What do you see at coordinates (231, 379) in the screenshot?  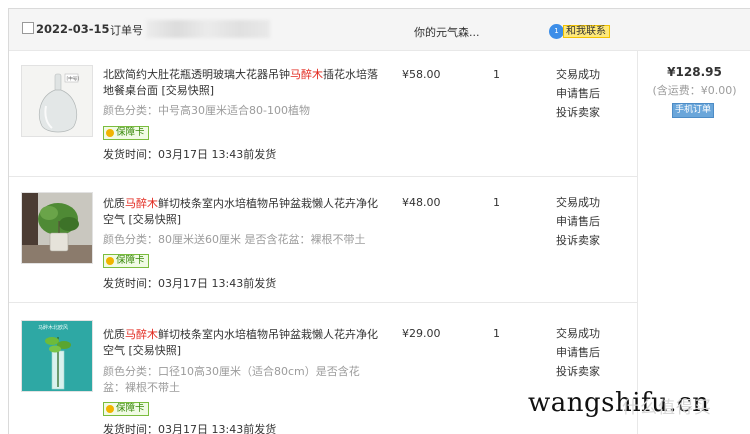 I see `product-spec: 颜色分类：口径10高30厘米（适合80cm）是否含花盆：裸根不带土` at bounding box center [231, 379].